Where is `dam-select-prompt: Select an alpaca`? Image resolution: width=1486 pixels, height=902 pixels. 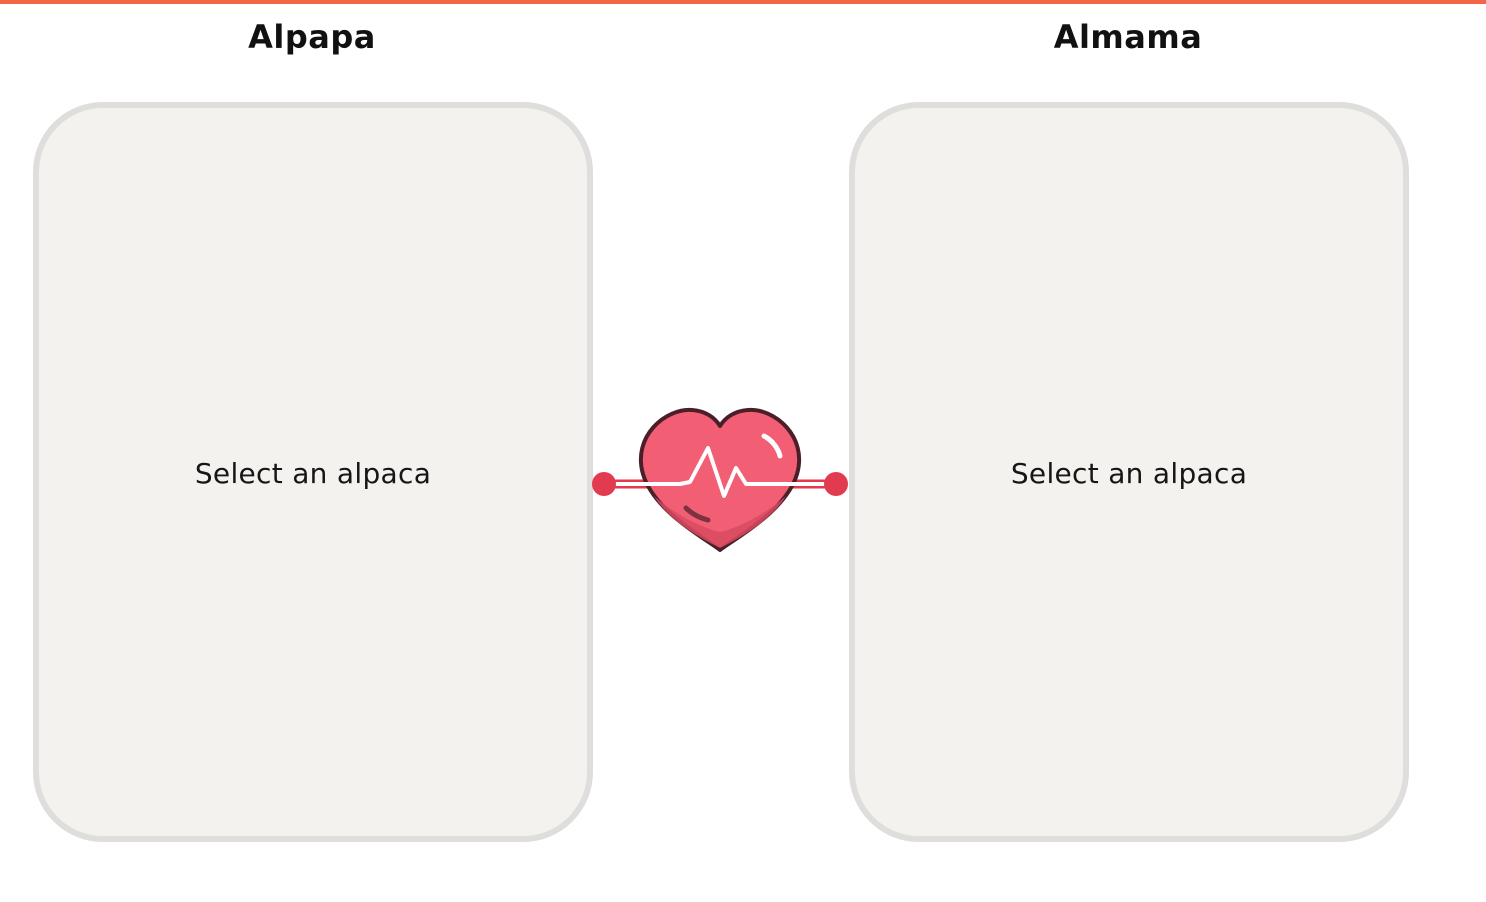
dam-select-prompt: Select an alpaca is located at coordinates (1129, 473).